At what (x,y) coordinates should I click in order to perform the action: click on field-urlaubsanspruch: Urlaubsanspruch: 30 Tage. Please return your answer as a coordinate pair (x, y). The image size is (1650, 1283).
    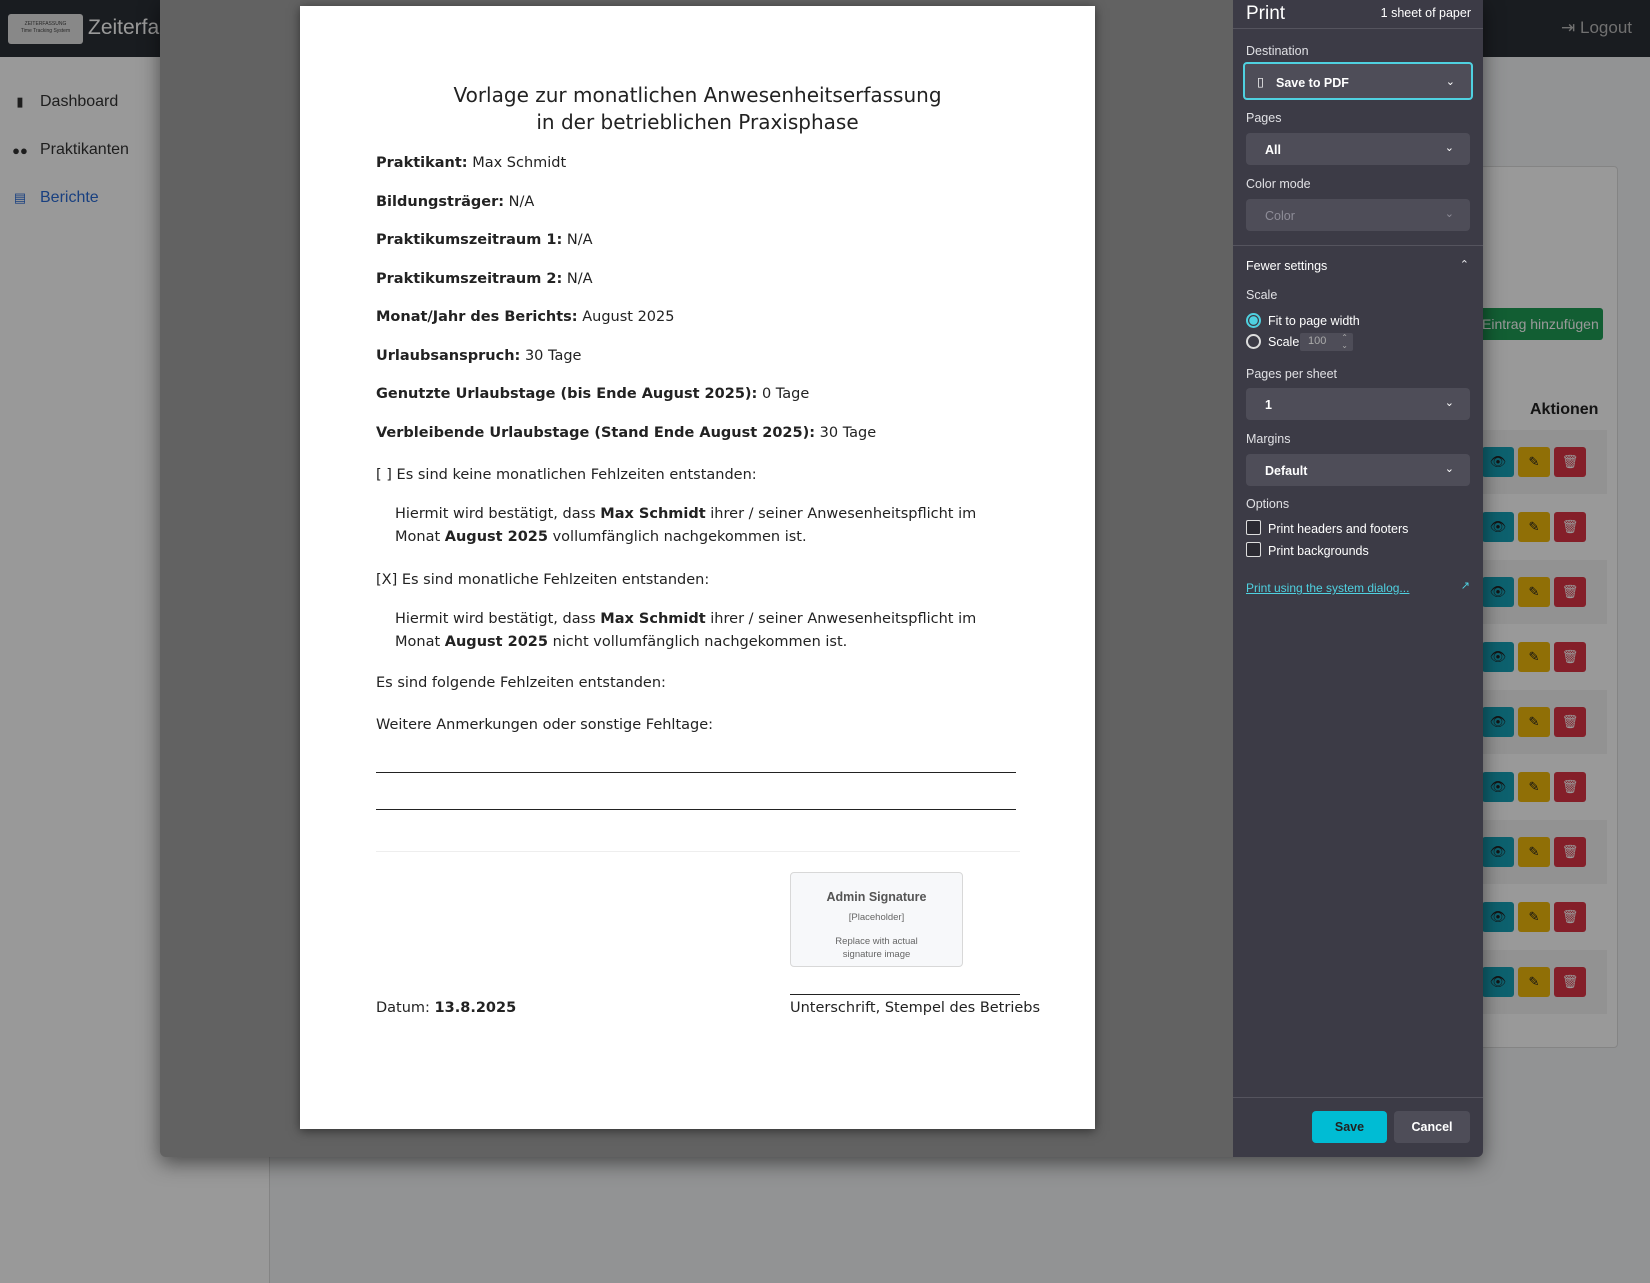
    Looking at the image, I should click on (478, 356).